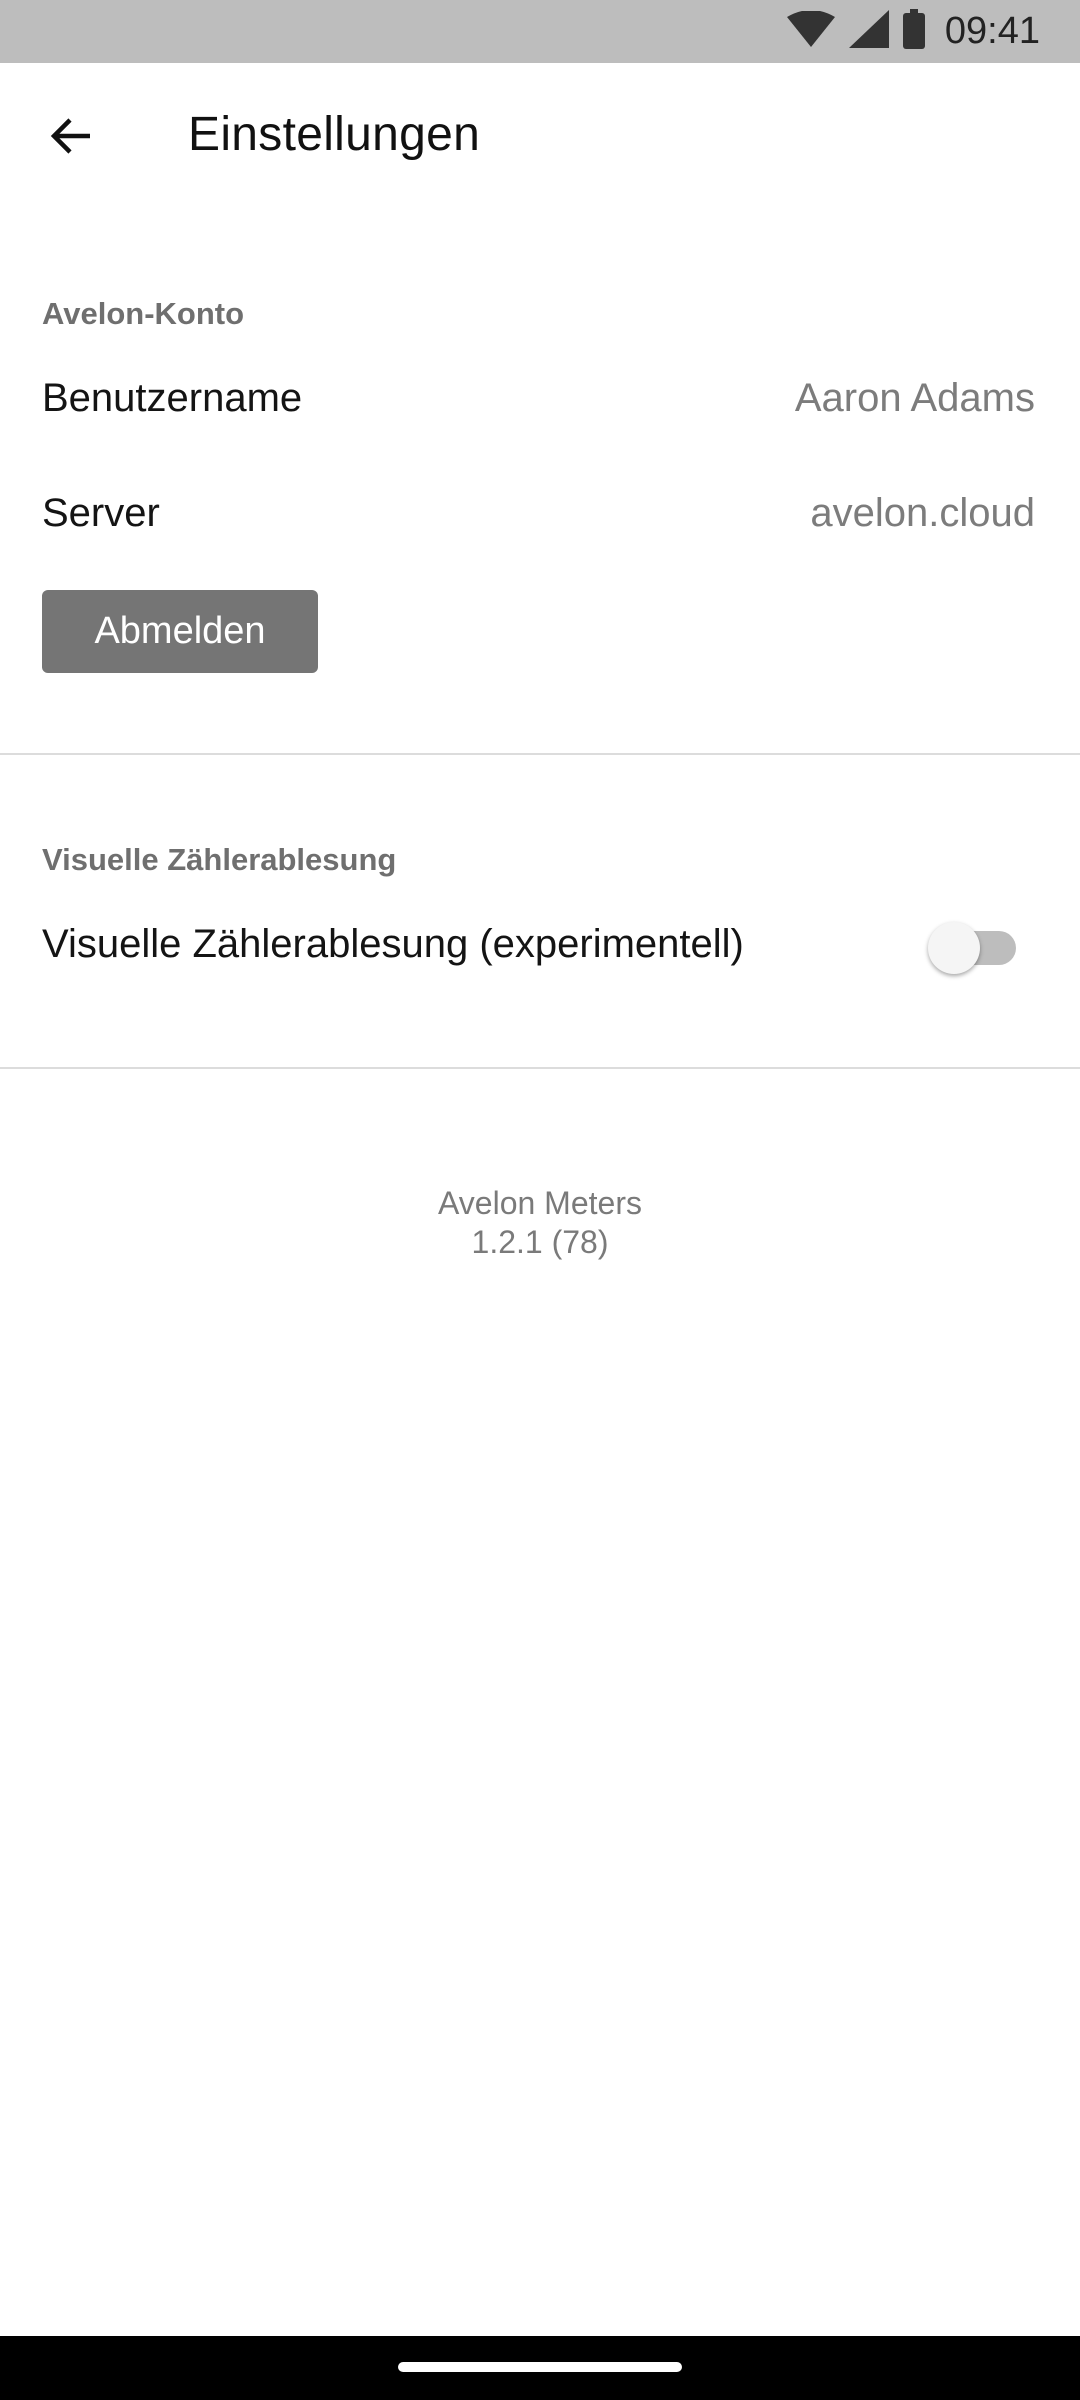 The height and width of the screenshot is (2400, 1080). What do you see at coordinates (540, 1223) in the screenshot?
I see `app-version-info: Avelon Meters 1.2.1 (78)` at bounding box center [540, 1223].